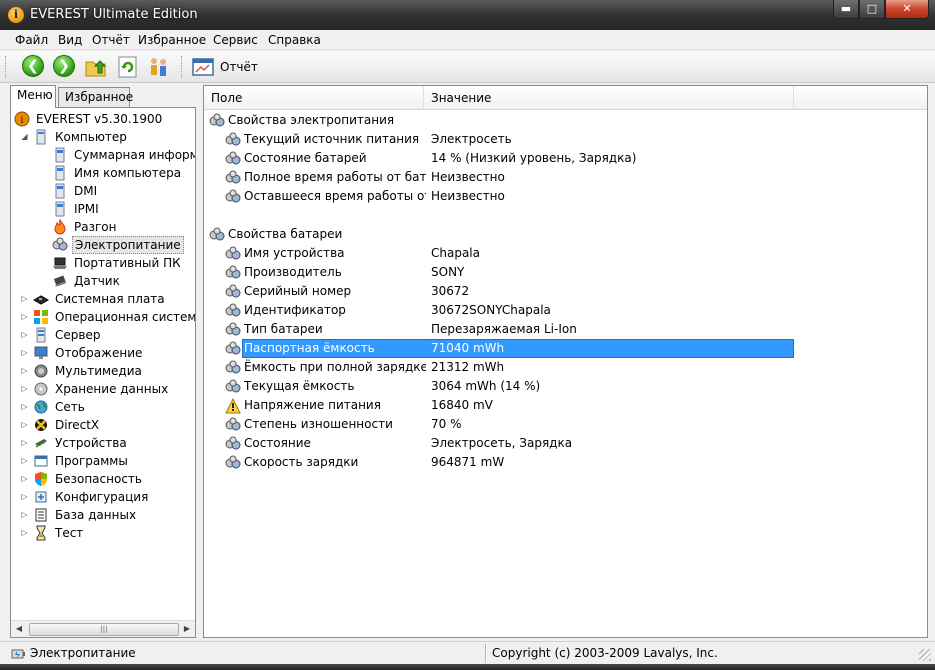  I want to click on tree-item: Электропитание, so click(123, 245).